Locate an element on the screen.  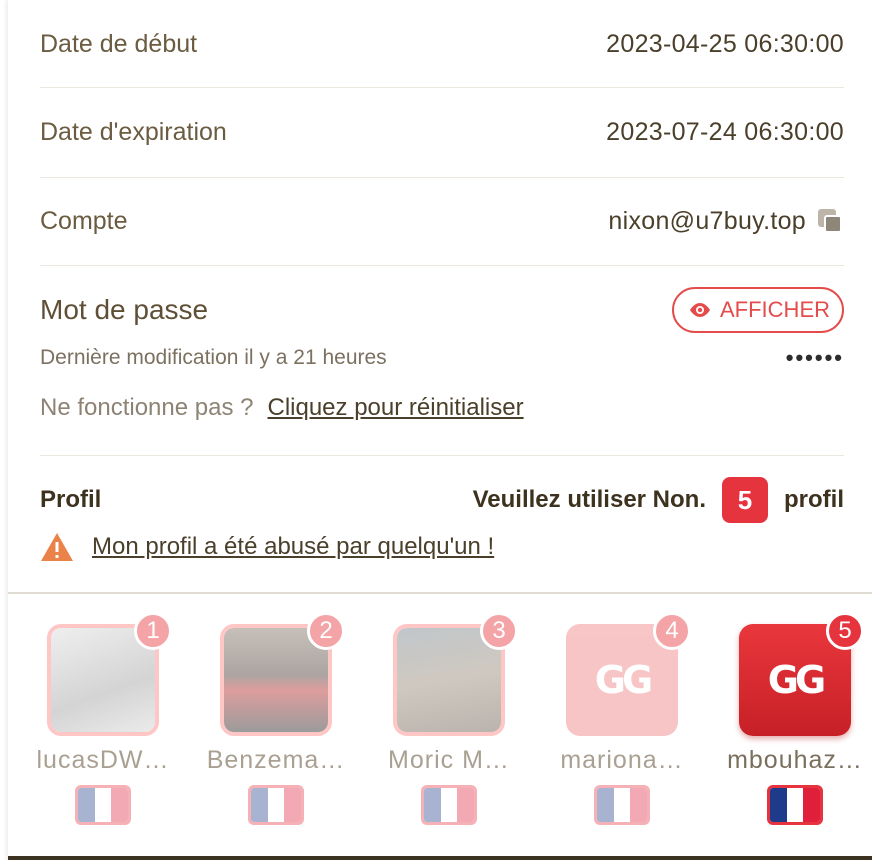
account-row: Compte nixon@u7buy.top is located at coordinates (442, 221).